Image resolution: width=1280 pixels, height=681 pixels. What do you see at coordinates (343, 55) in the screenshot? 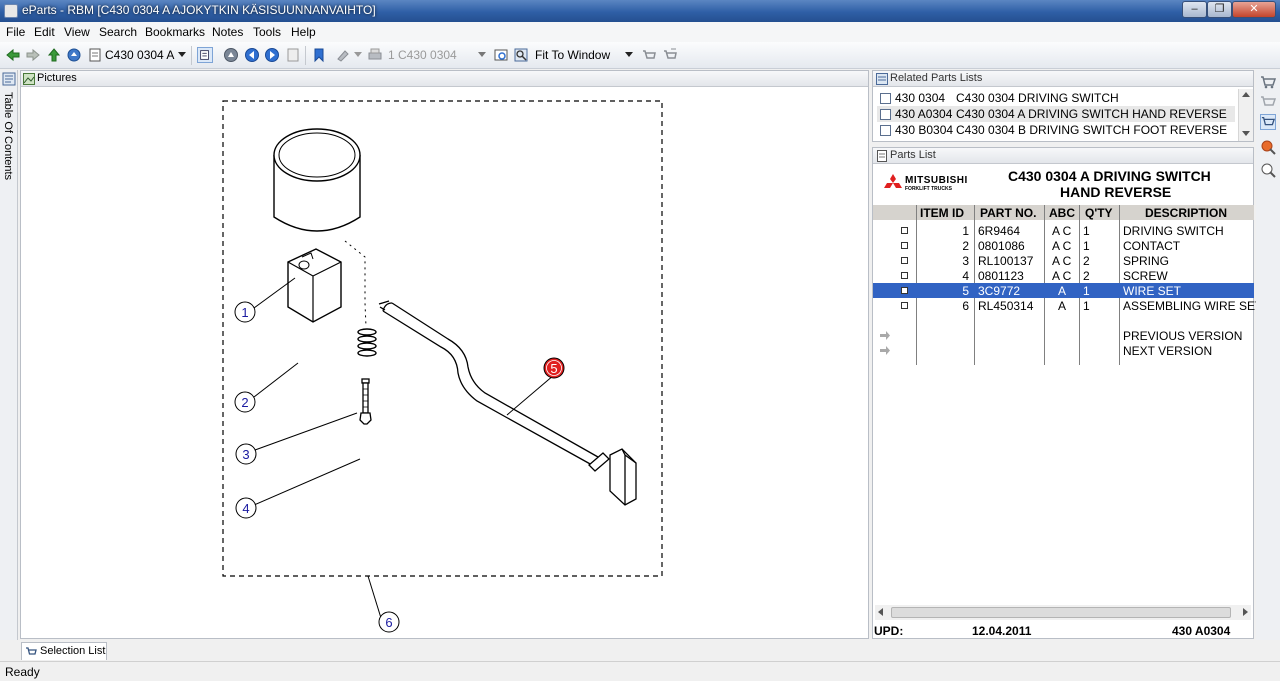
I see `highlight-icon` at bounding box center [343, 55].